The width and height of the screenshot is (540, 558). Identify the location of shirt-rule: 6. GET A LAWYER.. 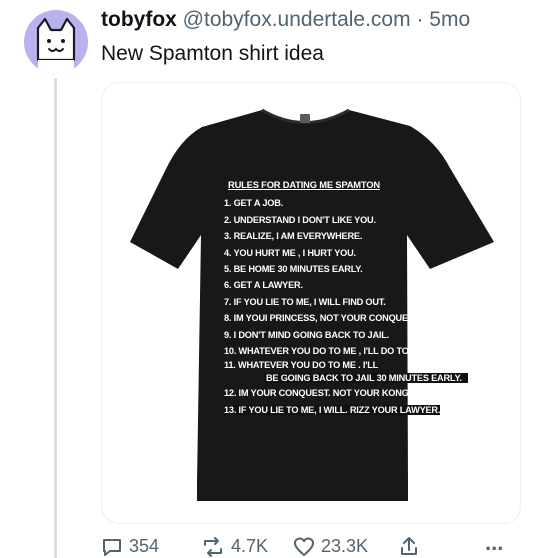
(263, 285).